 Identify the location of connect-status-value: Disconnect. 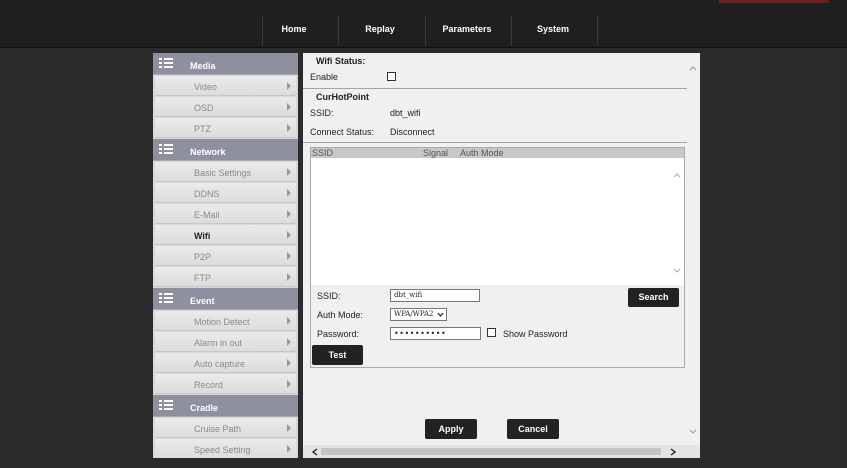
(412, 132).